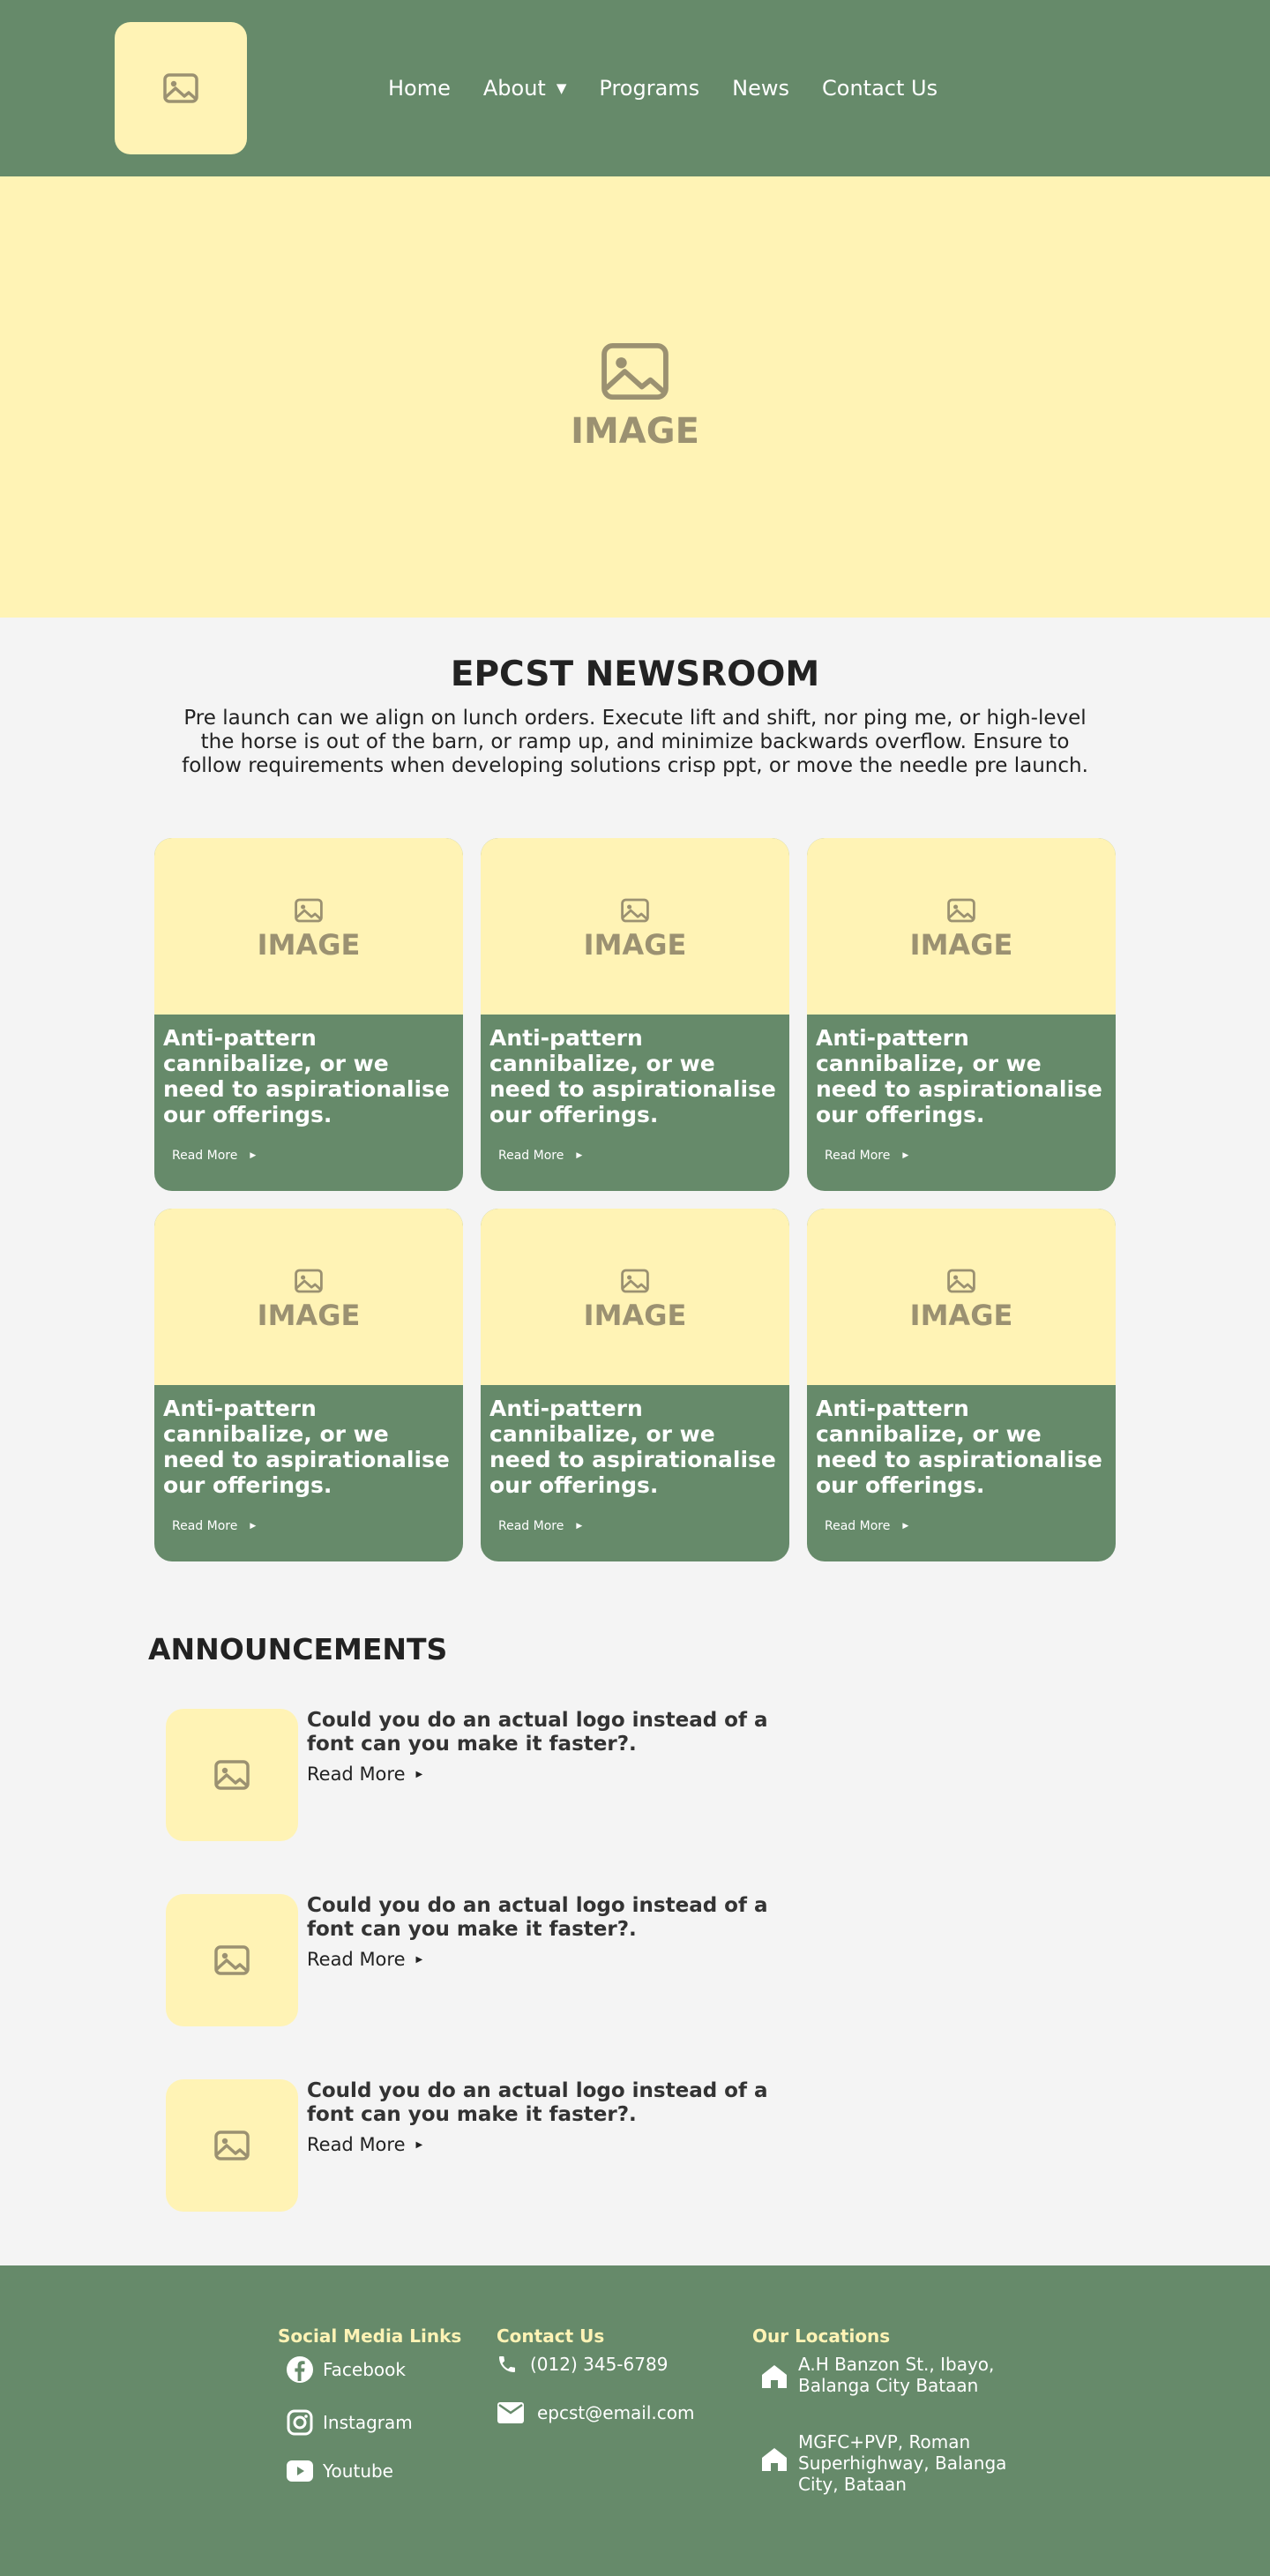 This screenshot has width=1270, height=2576. What do you see at coordinates (599, 2365) in the screenshot?
I see `phone-number: (012) 345-6789` at bounding box center [599, 2365].